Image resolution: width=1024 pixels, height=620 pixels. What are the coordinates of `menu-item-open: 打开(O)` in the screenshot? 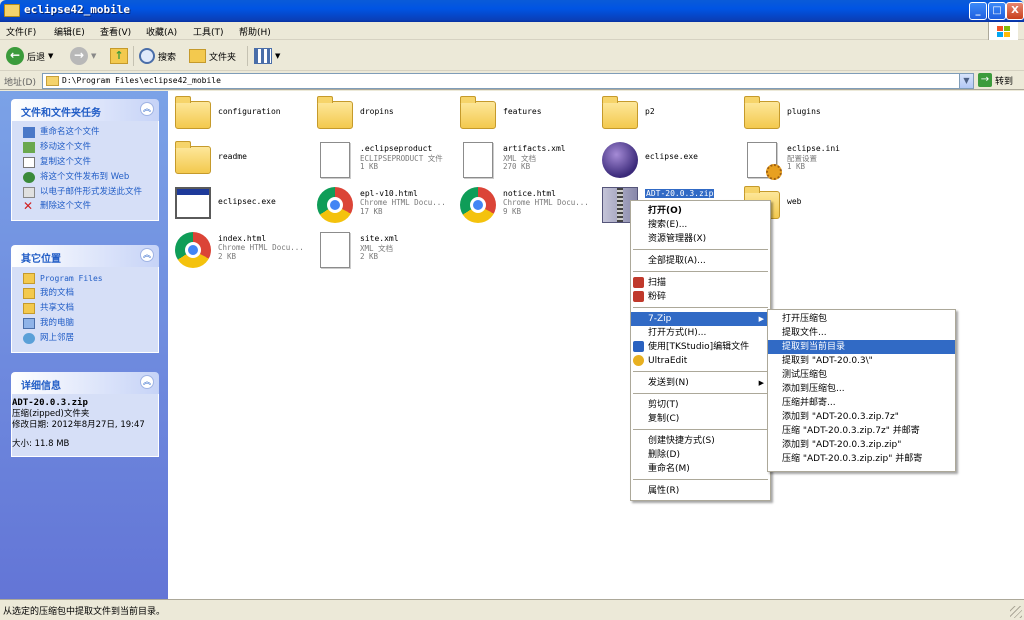 It's located at (700, 211).